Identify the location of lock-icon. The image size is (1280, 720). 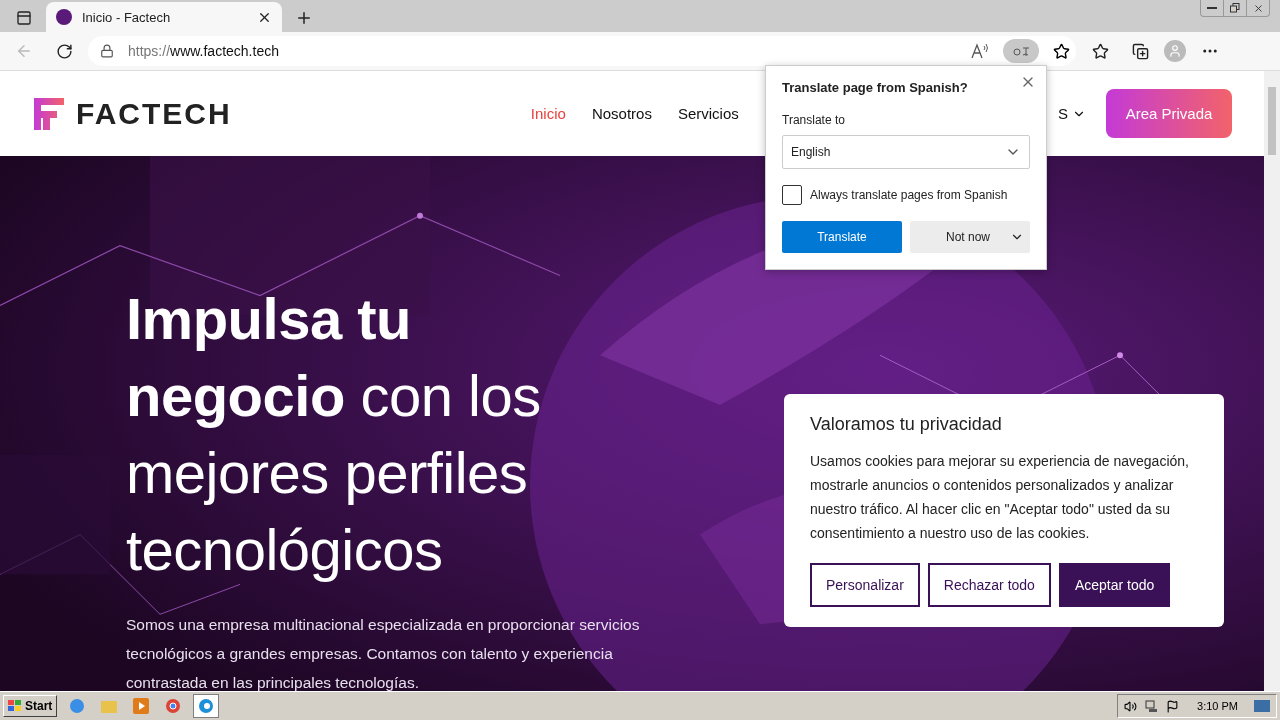
(107, 51).